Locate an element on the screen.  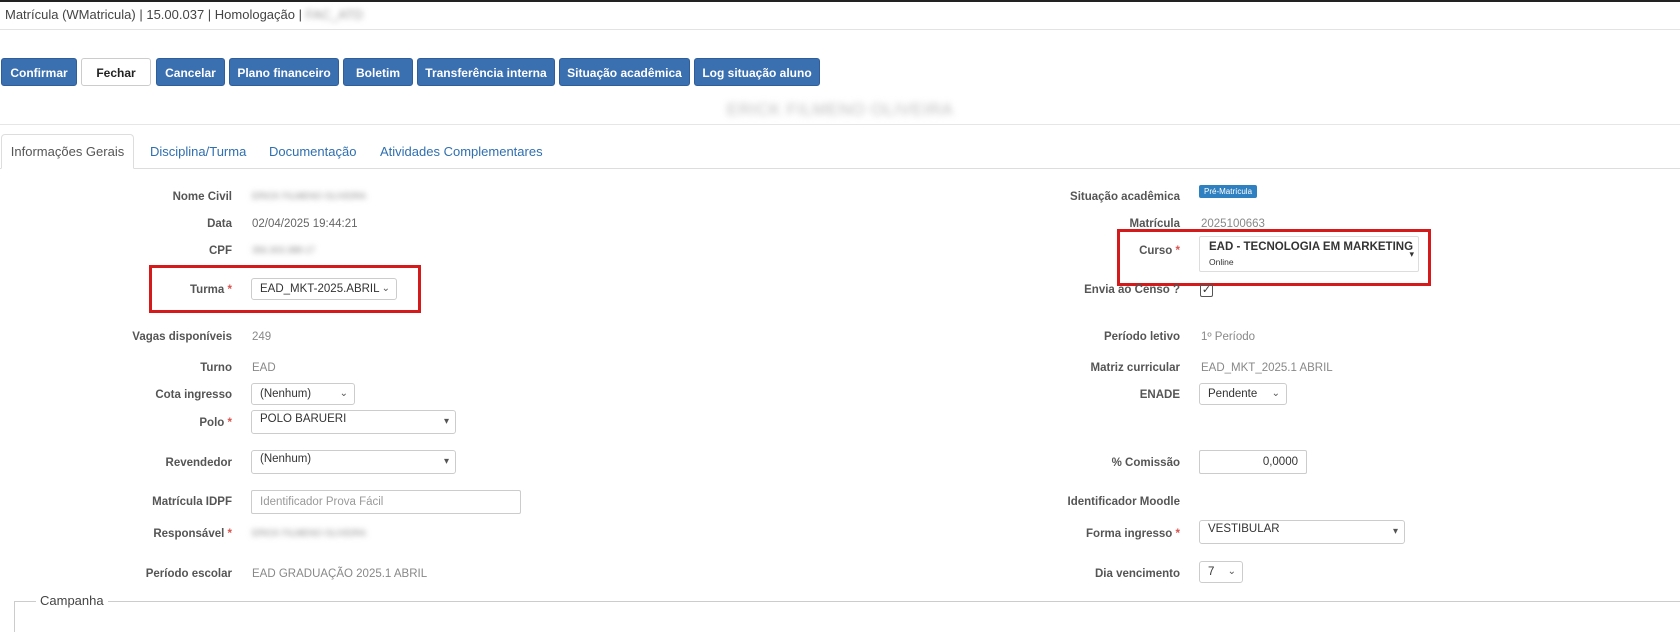
forma-ingresso-value: VESTIBULAR is located at coordinates (1244, 529).